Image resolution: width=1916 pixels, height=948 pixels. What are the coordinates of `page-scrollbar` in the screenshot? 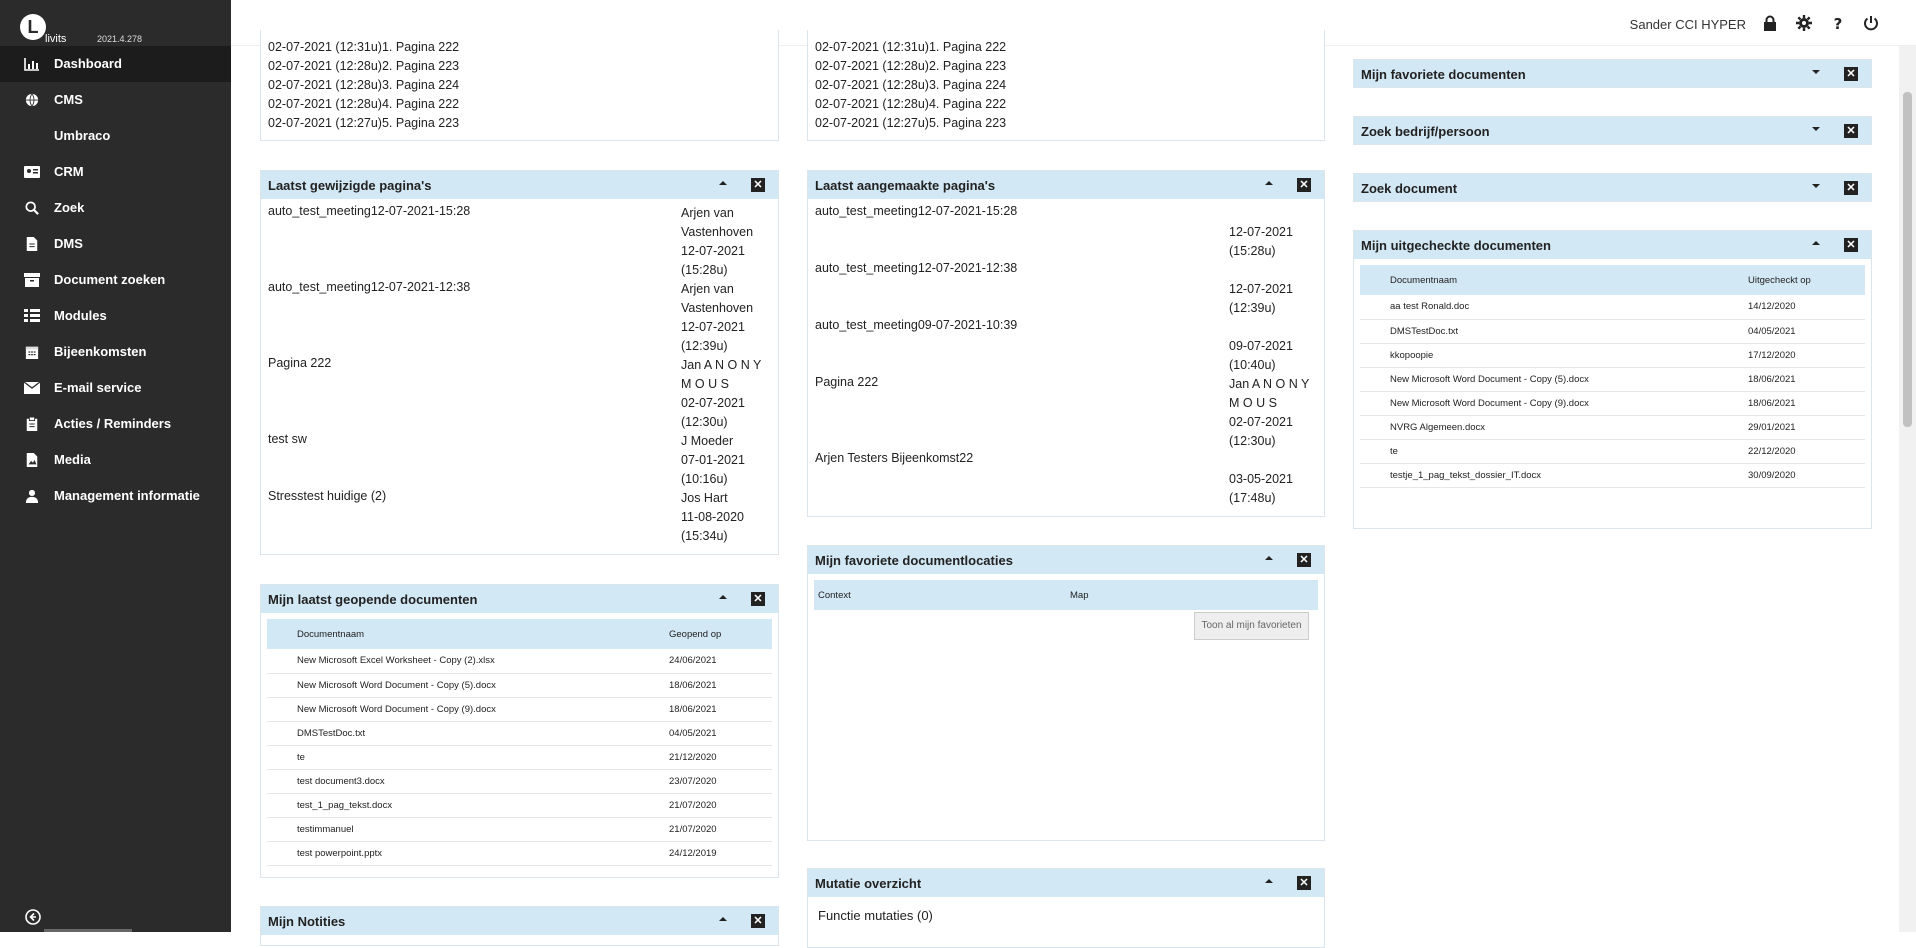 It's located at (1907, 489).